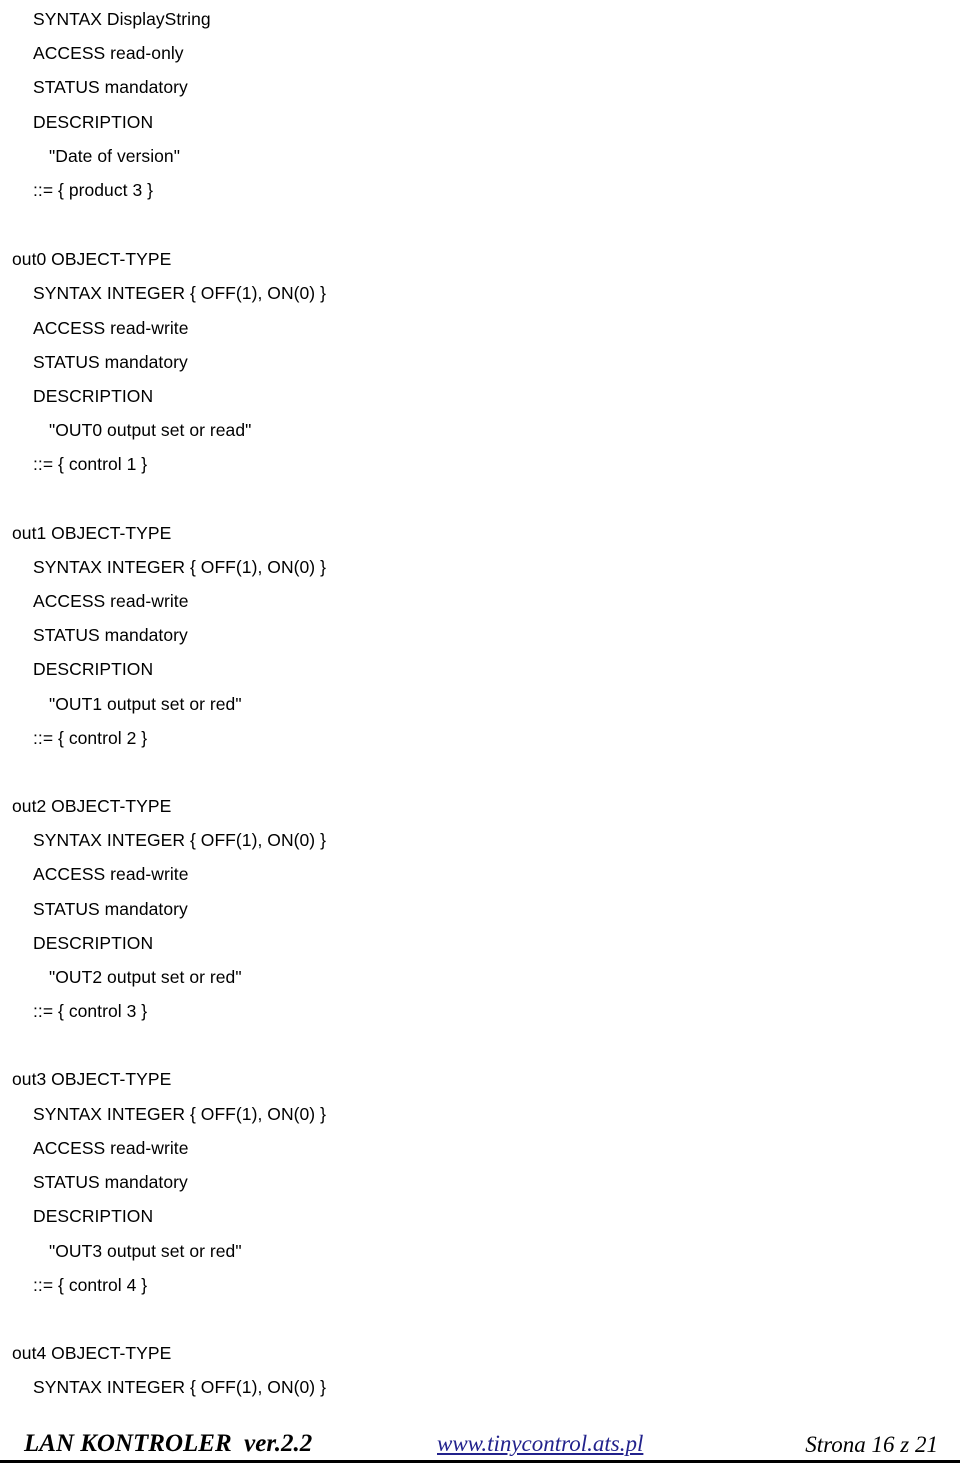 Image resolution: width=960 pixels, height=1471 pixels. What do you see at coordinates (168, 1443) in the screenshot?
I see `footer-product-title: LAN KONTROLER ver.2.2` at bounding box center [168, 1443].